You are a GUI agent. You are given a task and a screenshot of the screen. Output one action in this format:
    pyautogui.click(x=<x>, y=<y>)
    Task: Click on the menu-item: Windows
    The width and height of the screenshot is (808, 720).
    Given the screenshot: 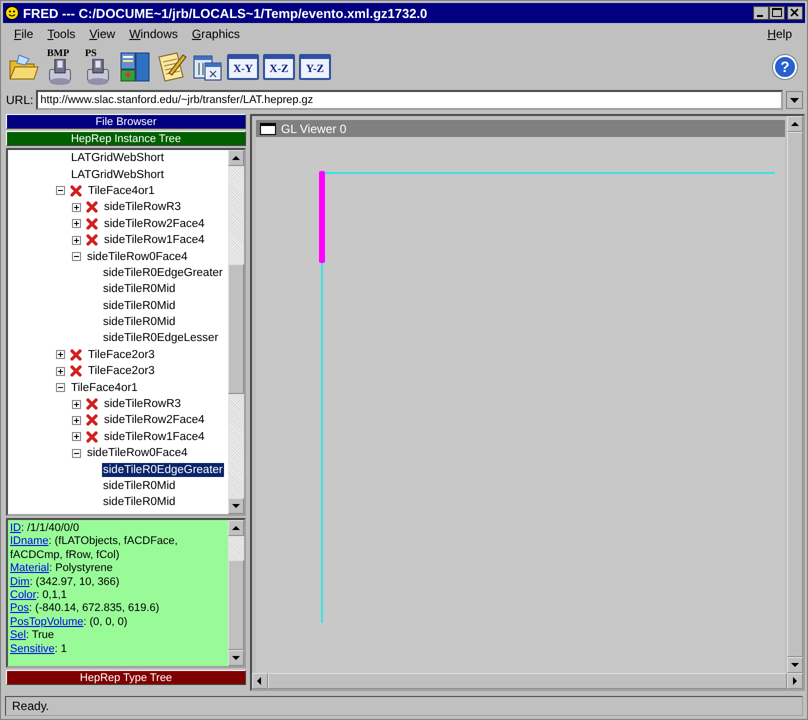 What is the action you would take?
    pyautogui.click(x=153, y=34)
    